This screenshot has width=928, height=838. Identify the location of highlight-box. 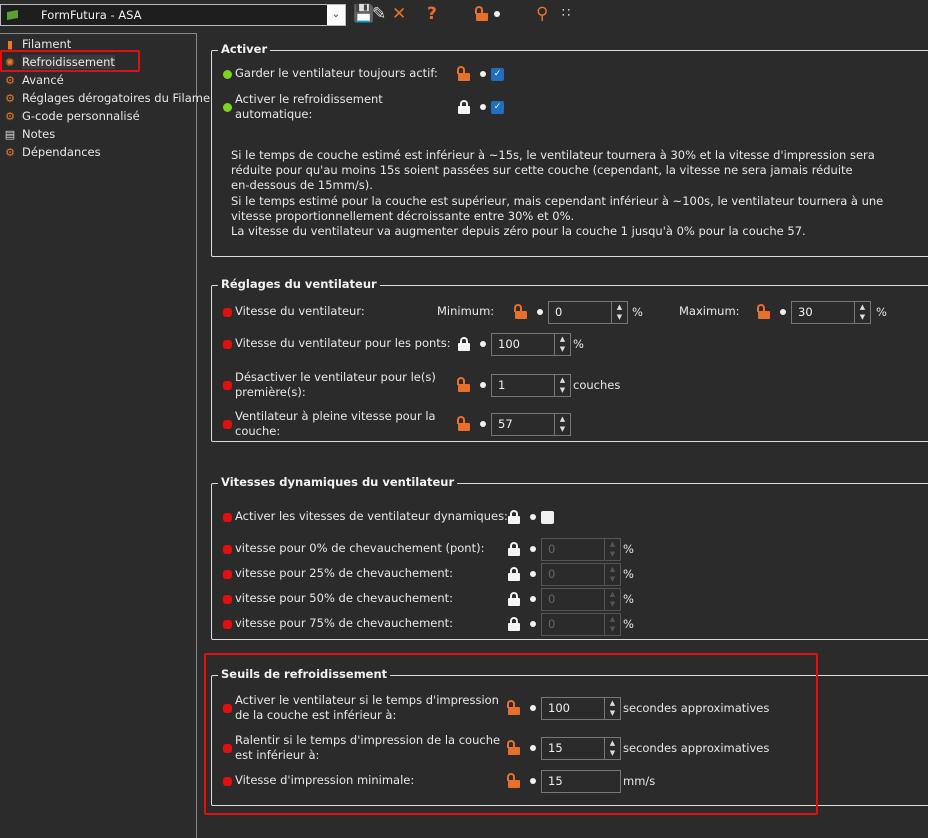
(511, 734).